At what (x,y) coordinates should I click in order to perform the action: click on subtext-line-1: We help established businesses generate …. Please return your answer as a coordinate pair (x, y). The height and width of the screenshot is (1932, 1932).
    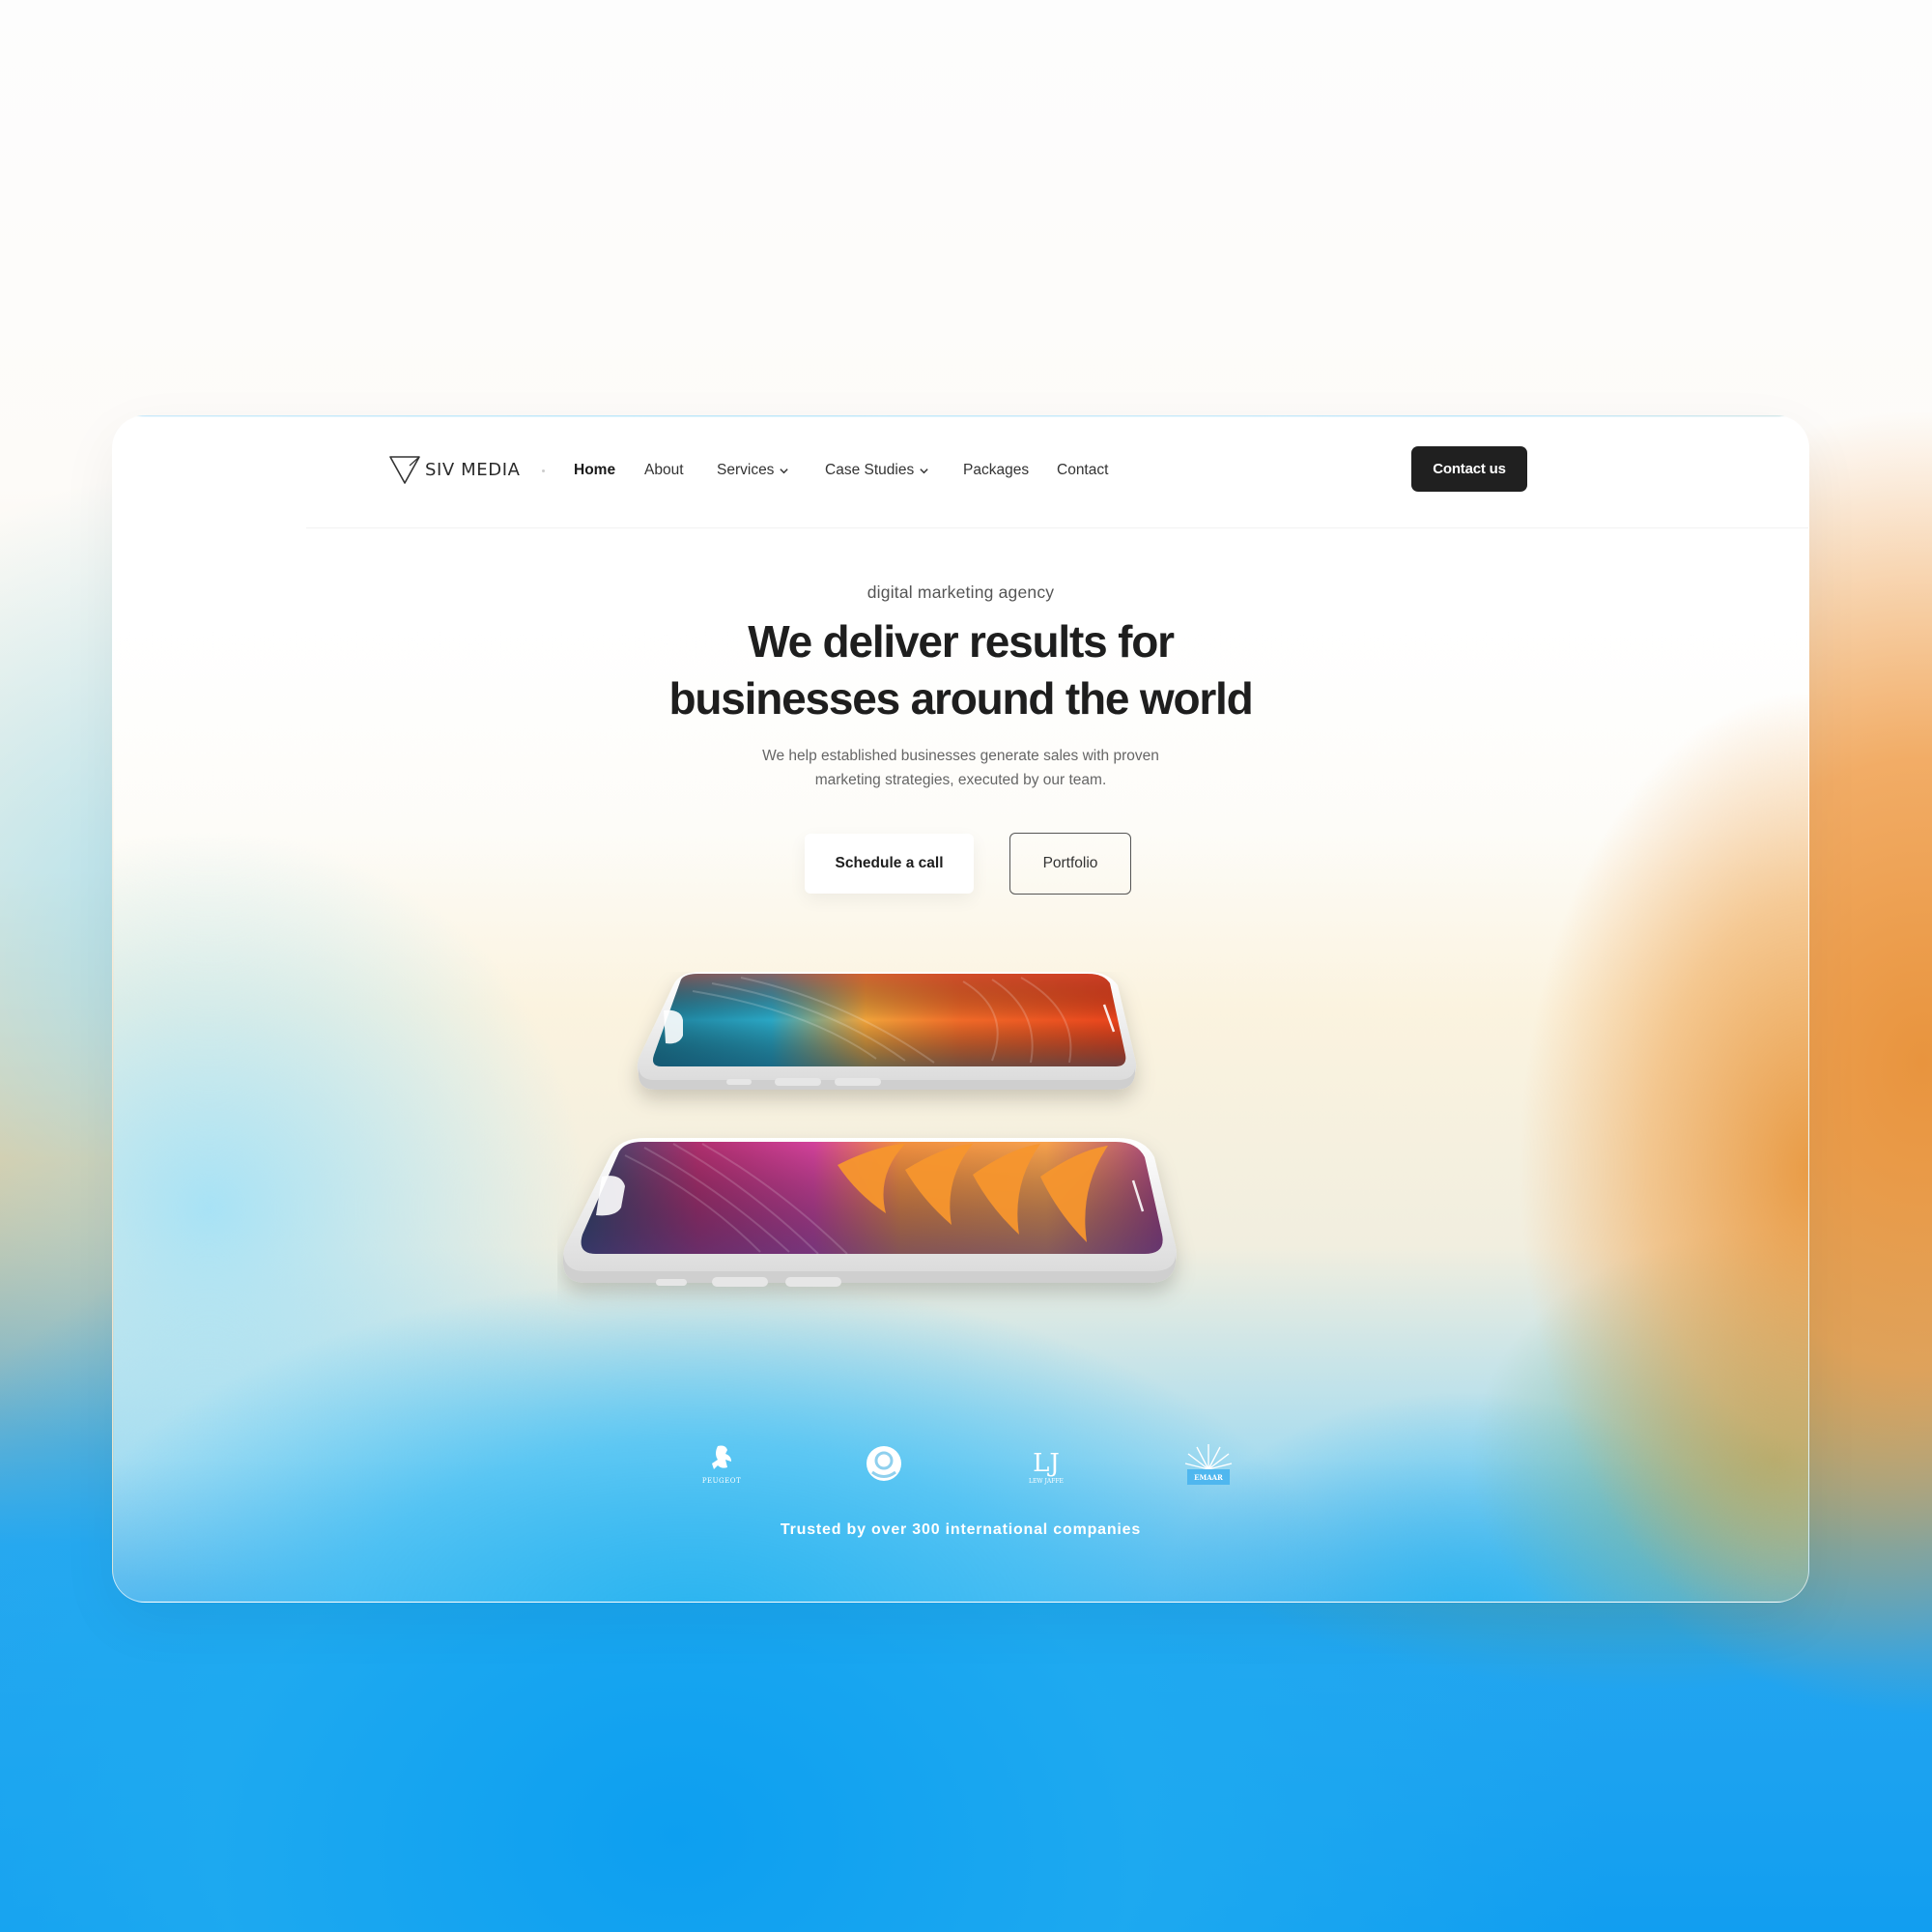
    Looking at the image, I should click on (960, 756).